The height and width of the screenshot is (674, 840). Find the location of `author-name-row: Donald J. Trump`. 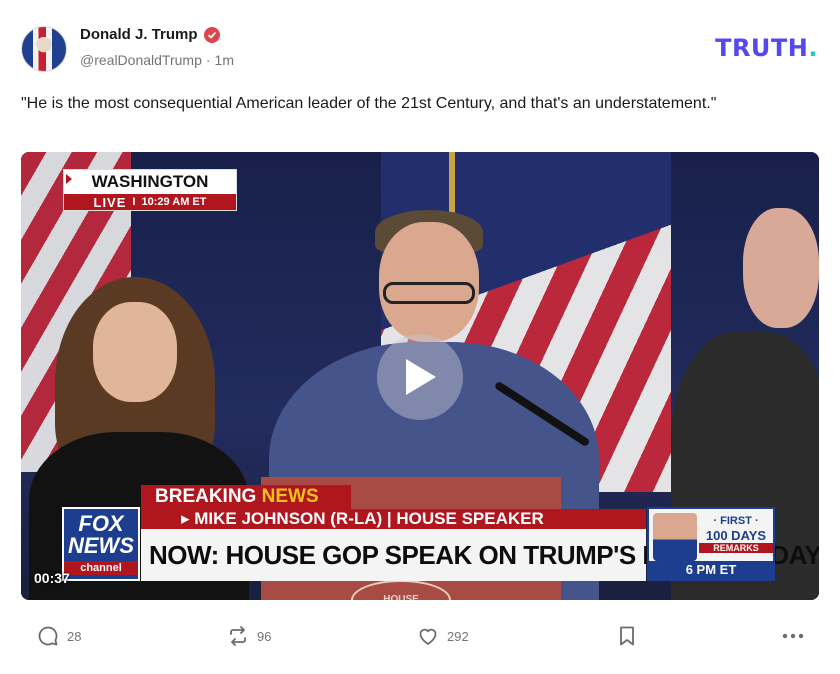

author-name-row: Donald J. Trump is located at coordinates (150, 34).